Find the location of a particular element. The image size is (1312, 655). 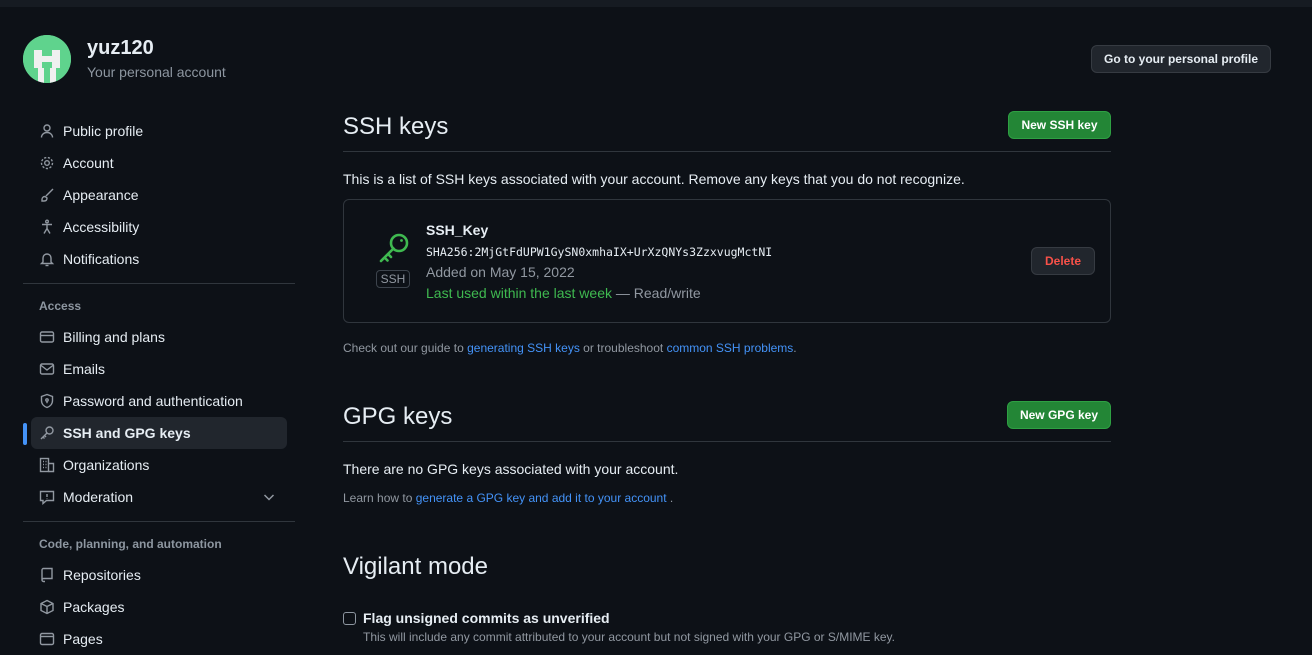

guide-suffix: . is located at coordinates (795, 348).